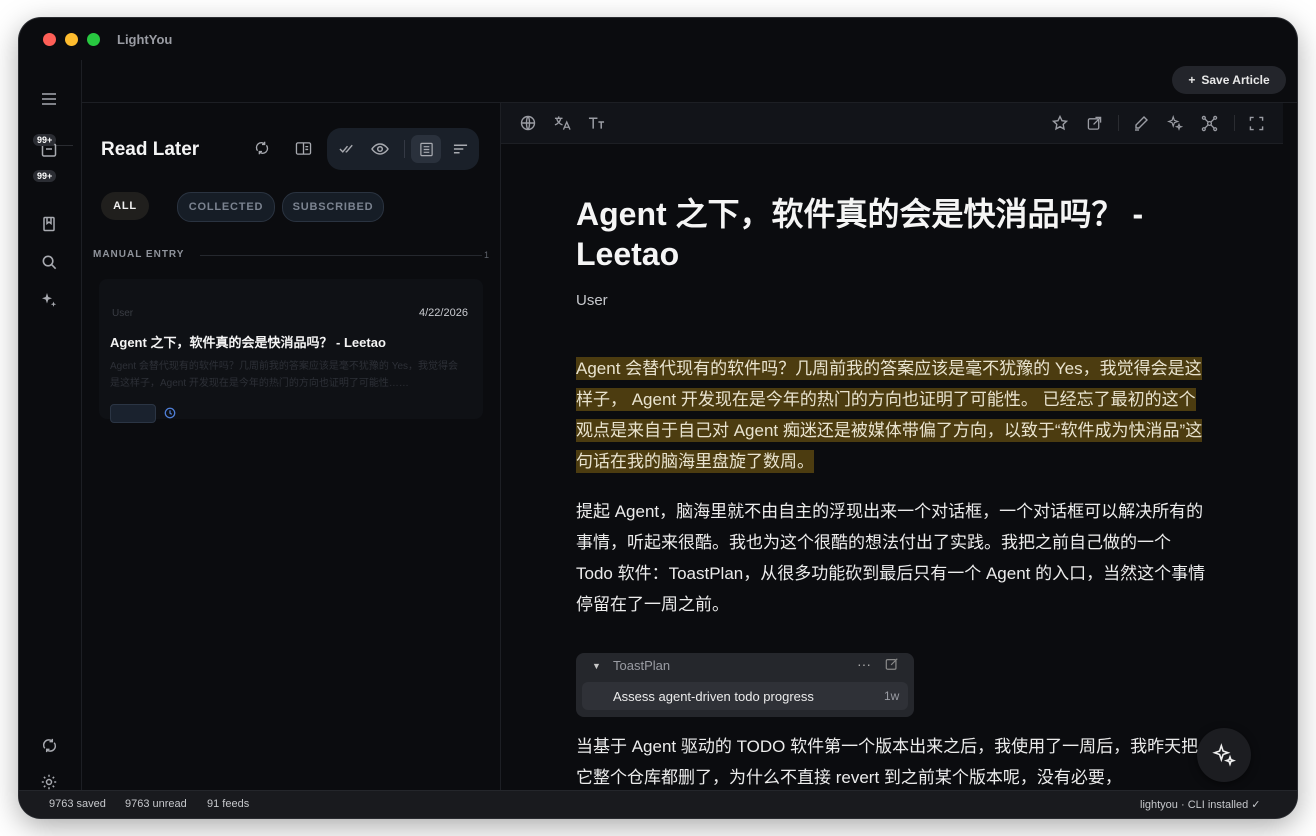  Describe the element at coordinates (713, 696) in the screenshot. I see `todo-task-text: Assess agent-driven todo progress` at that location.